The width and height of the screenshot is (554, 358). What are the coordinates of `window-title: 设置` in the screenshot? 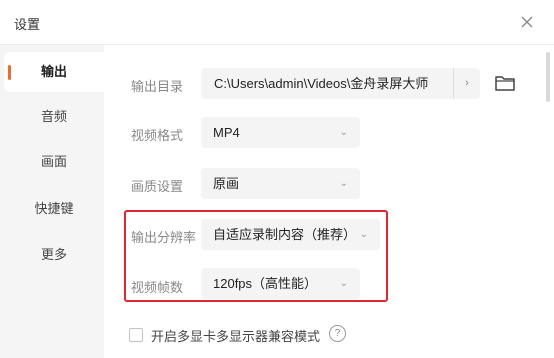 It's located at (27, 24).